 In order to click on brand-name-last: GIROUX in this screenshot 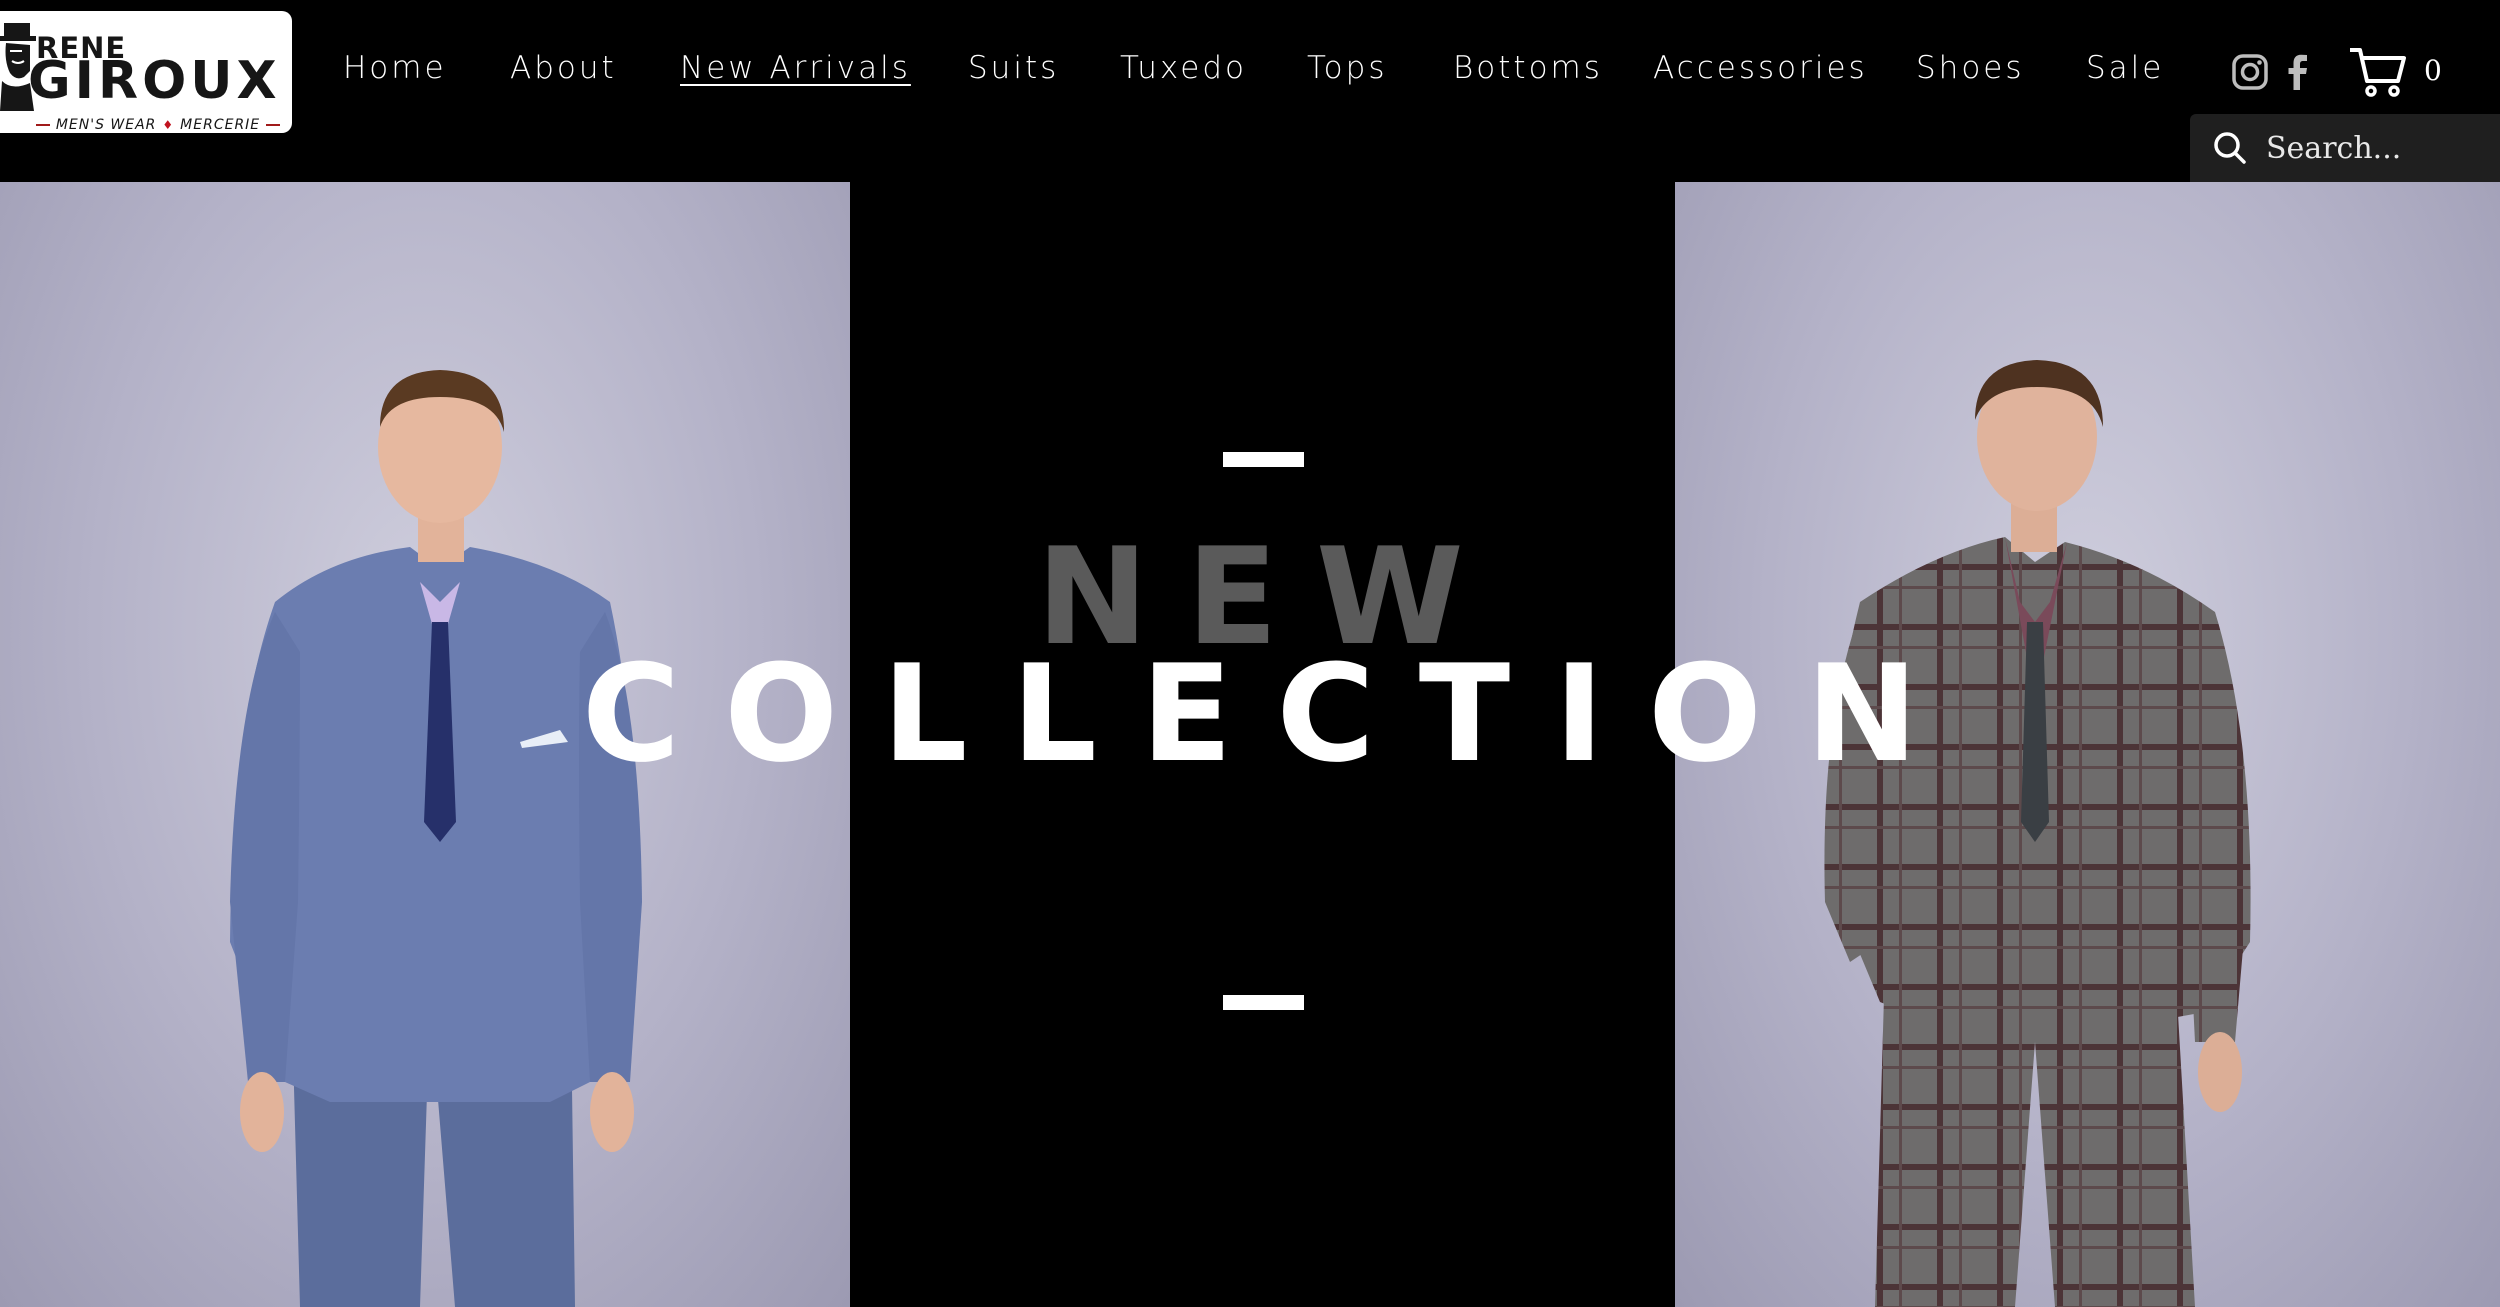, I will do `click(154, 81)`.